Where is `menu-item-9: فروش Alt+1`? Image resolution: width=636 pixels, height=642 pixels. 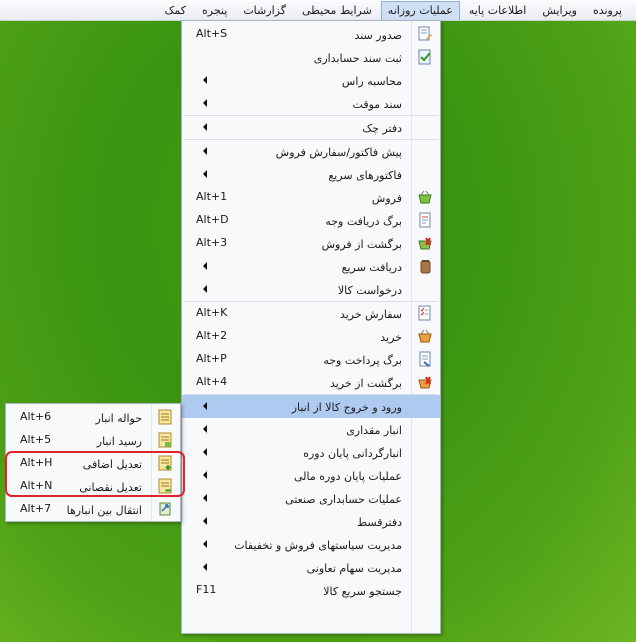 menu-item-9: فروش Alt+1 is located at coordinates (311, 197).